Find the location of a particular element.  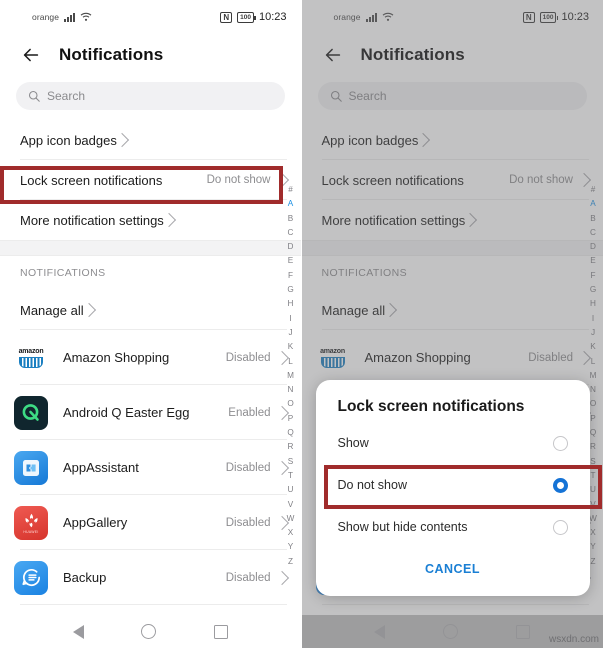

list-item: HUAWEI AppGallery Disabled is located at coordinates (150, 522).